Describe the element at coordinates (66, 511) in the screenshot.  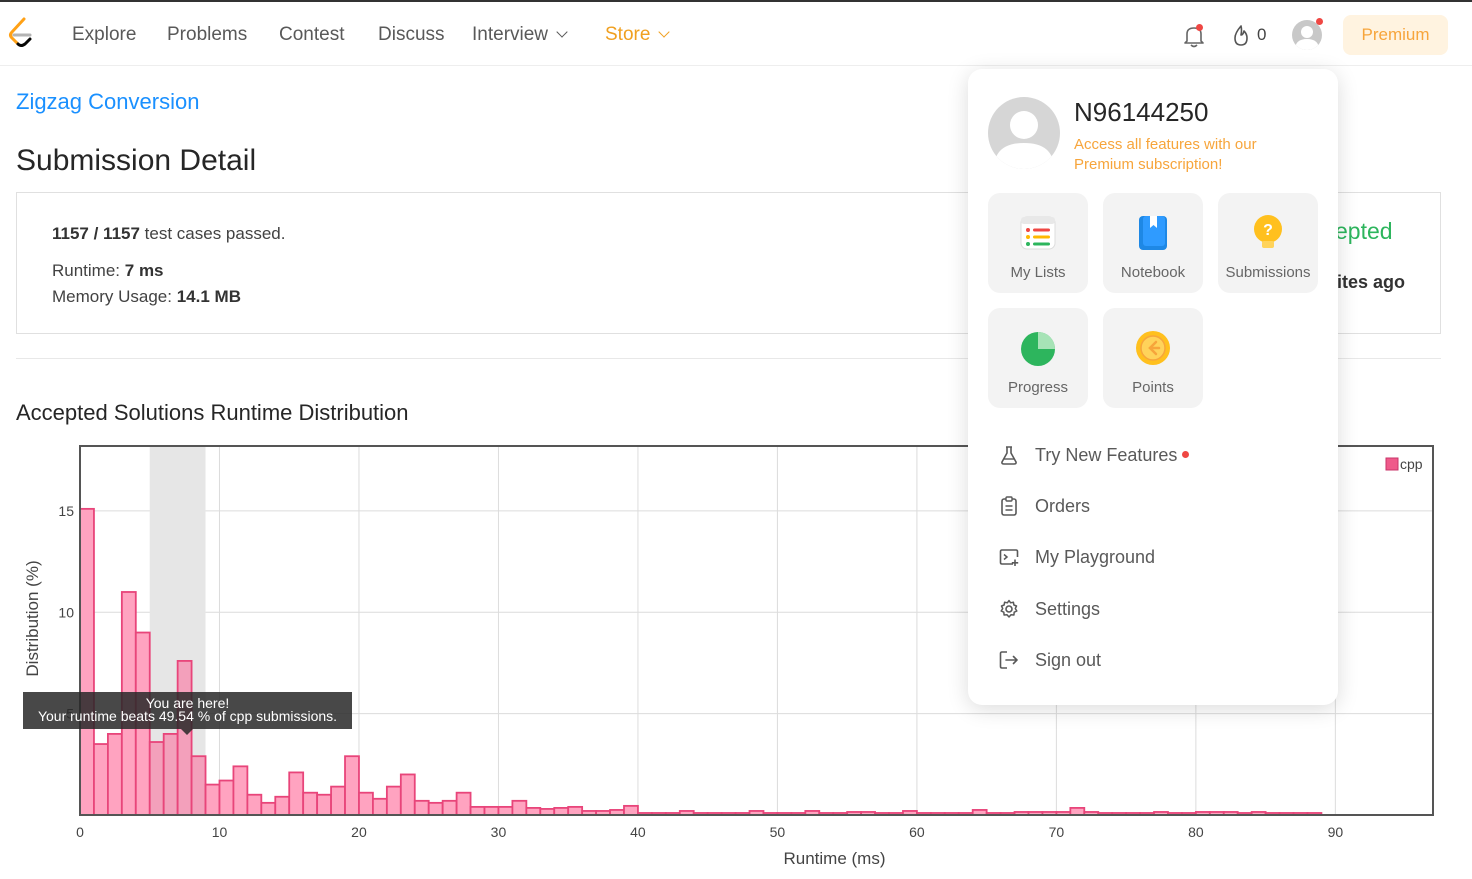
I see `y-tick-label: 15` at that location.